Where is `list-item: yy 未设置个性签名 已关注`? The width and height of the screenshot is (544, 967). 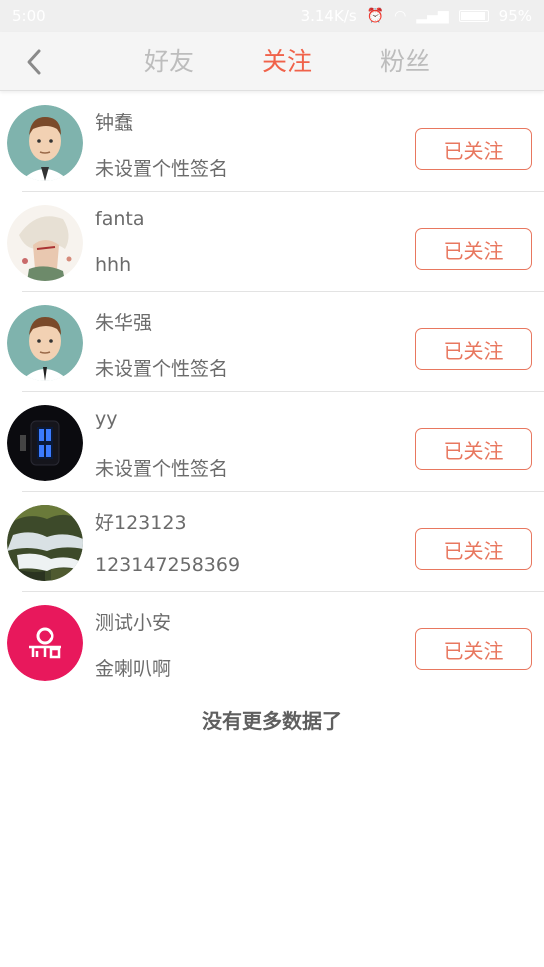 list-item: yy 未设置个性签名 已关注 is located at coordinates (272, 442).